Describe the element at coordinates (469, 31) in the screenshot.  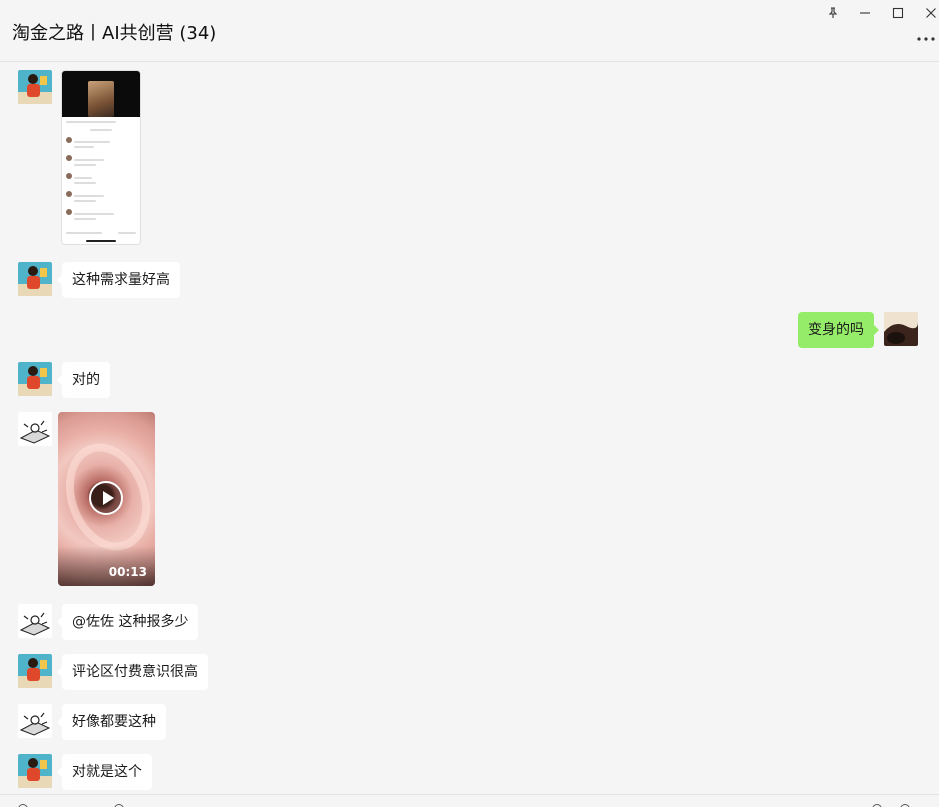
I see `title-bar: 淘金之路丨AI共创营 (34)` at that location.